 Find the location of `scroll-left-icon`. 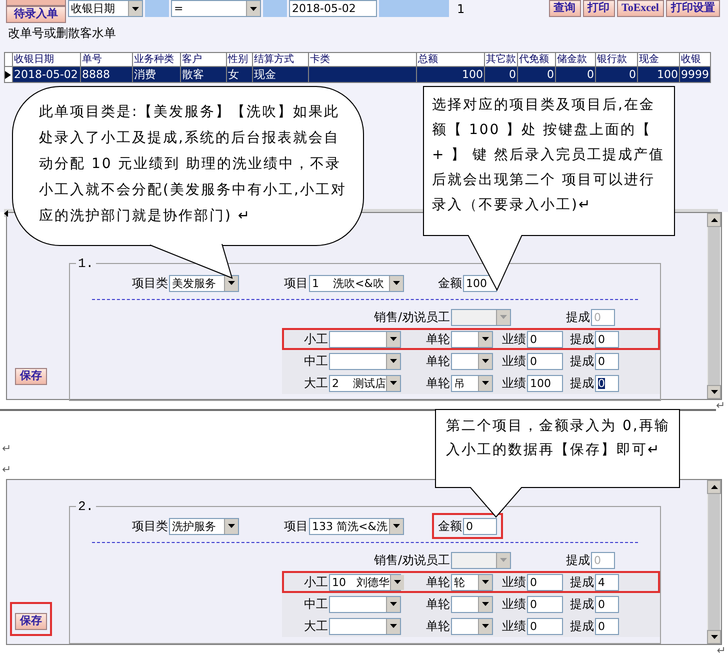

scroll-left-icon is located at coordinates (6, 213).